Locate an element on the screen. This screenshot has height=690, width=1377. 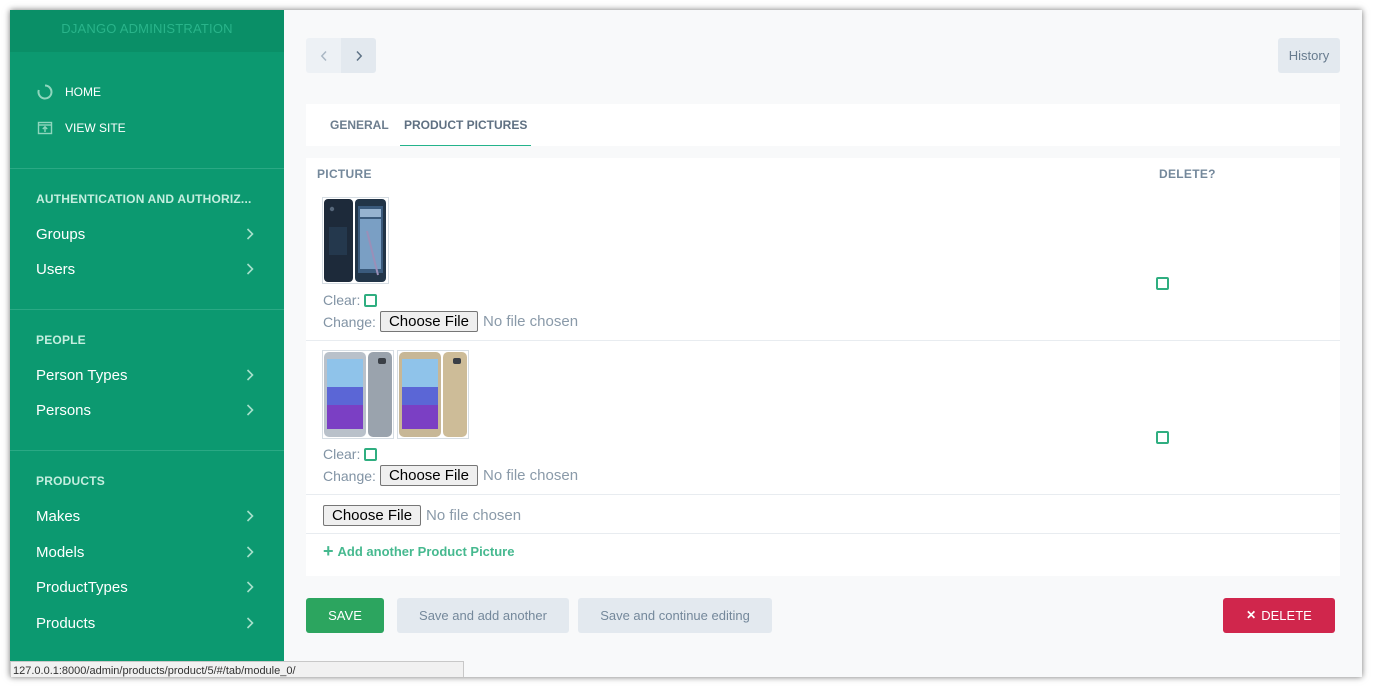
tab-general: GENERAL is located at coordinates (359, 125).